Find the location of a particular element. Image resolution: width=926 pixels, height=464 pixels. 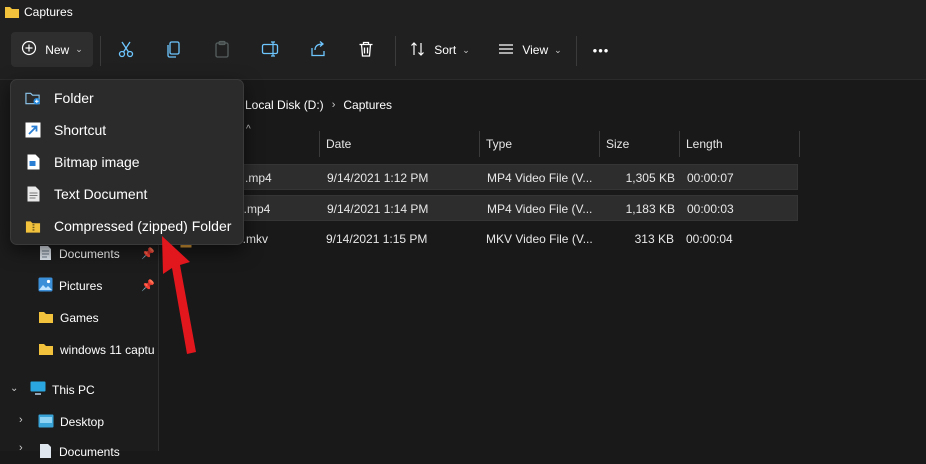

sort-button-label: Sort is located at coordinates (445, 50).